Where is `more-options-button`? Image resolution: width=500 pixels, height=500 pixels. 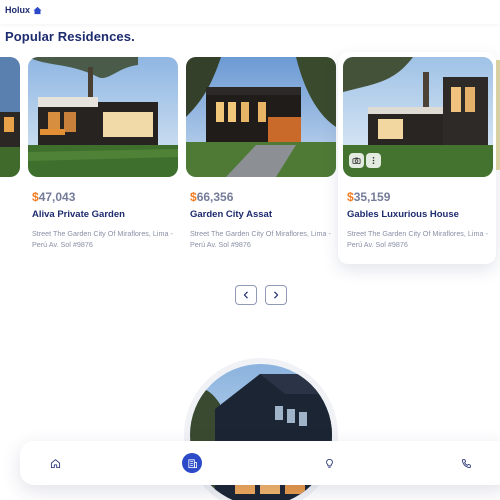 more-options-button is located at coordinates (373, 160).